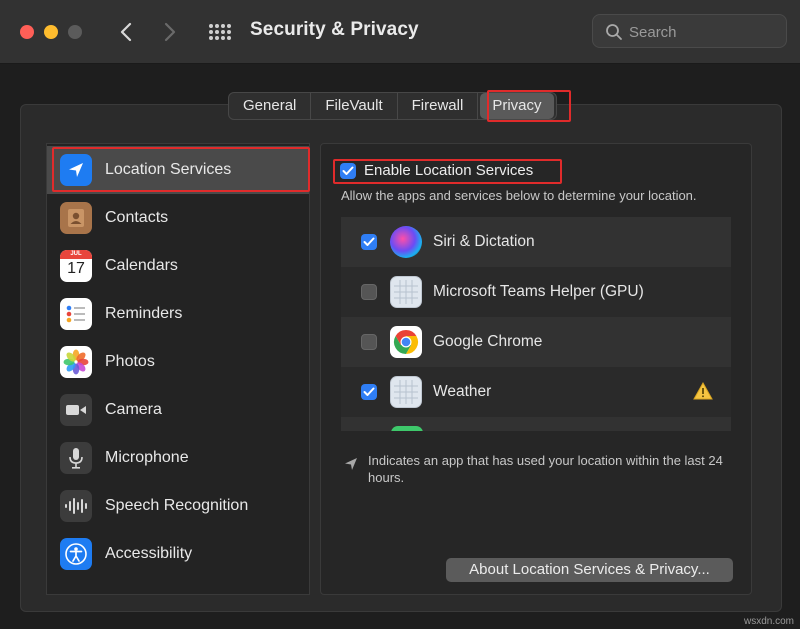  What do you see at coordinates (354, 106) in the screenshot?
I see `tab-filevault: FileVault` at bounding box center [354, 106].